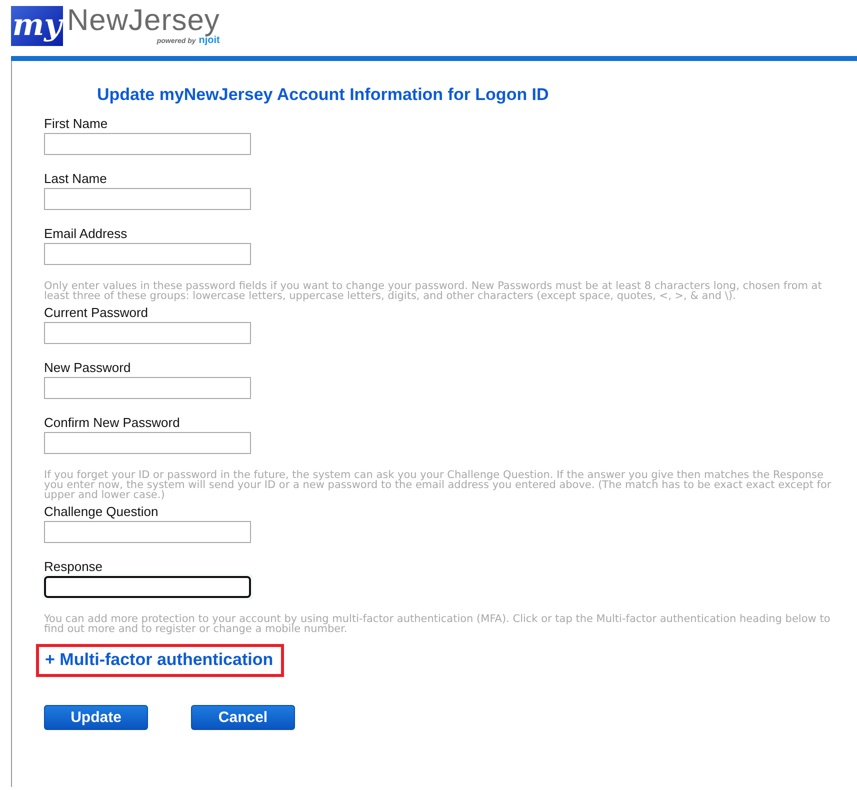 The width and height of the screenshot is (857, 790). Describe the element at coordinates (76, 178) in the screenshot. I see `field-label: Last Name` at that location.